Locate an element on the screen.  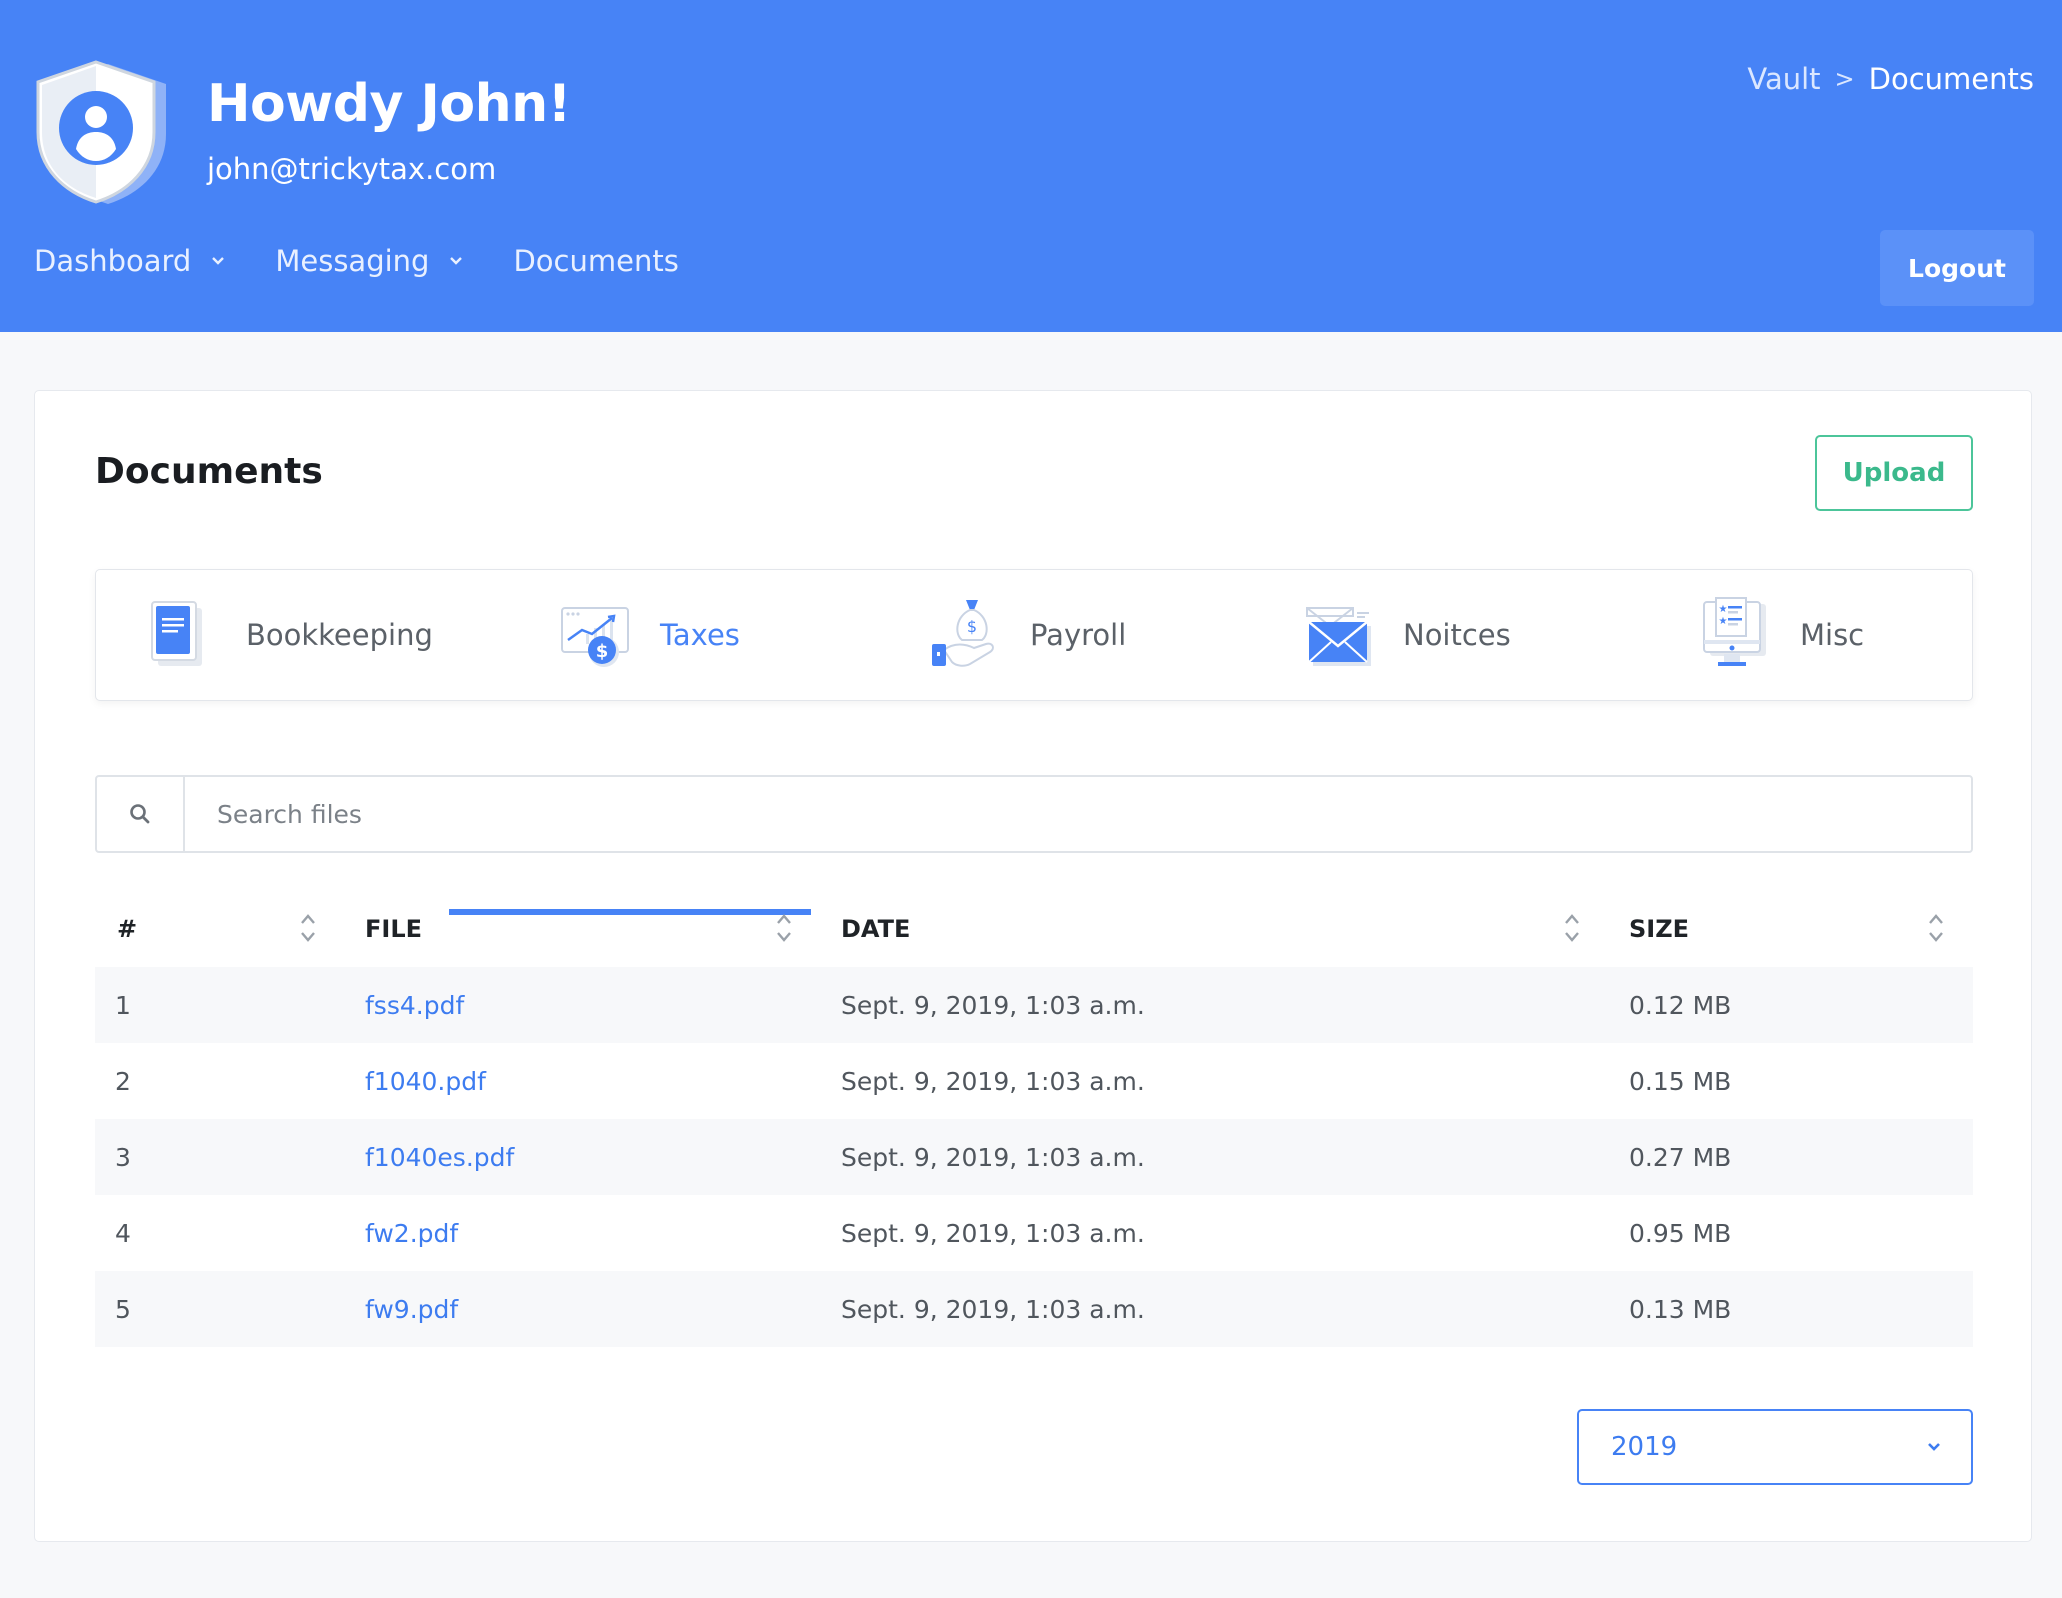
column-header-size: SIZE is located at coordinates (1659, 929).